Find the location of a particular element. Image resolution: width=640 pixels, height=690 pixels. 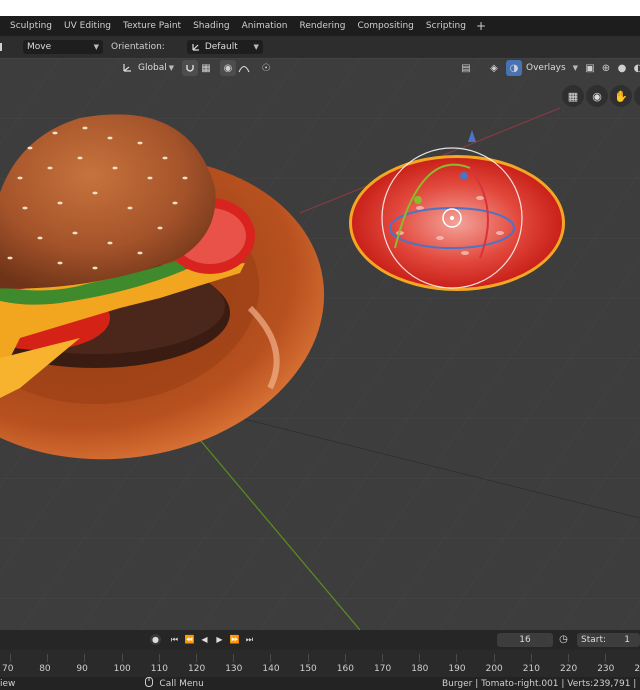

orientation-label: Orientation: is located at coordinates (138, 47).